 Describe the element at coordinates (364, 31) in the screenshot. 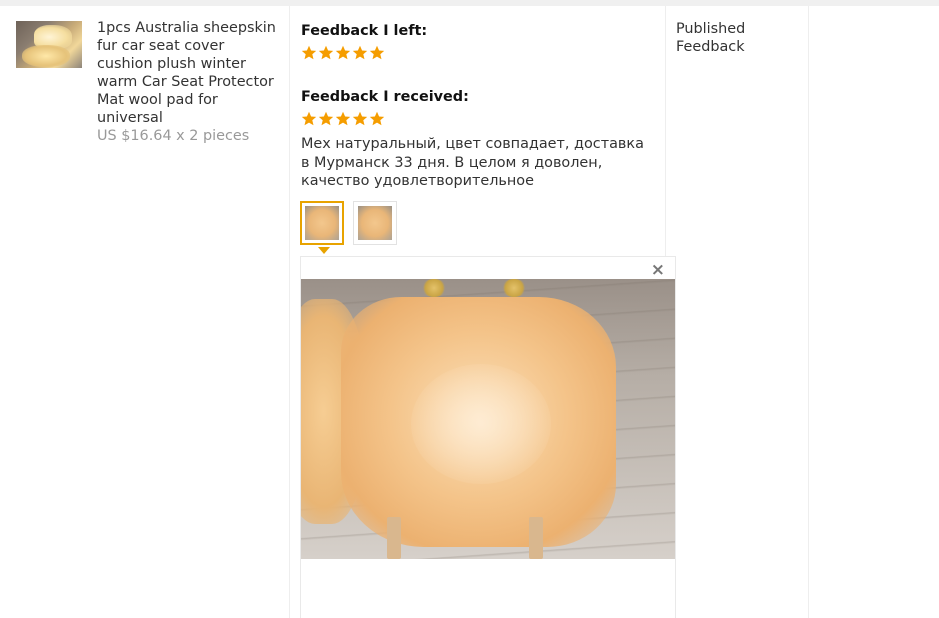

I see `feedback-left-heading: Feedback I left:` at that location.